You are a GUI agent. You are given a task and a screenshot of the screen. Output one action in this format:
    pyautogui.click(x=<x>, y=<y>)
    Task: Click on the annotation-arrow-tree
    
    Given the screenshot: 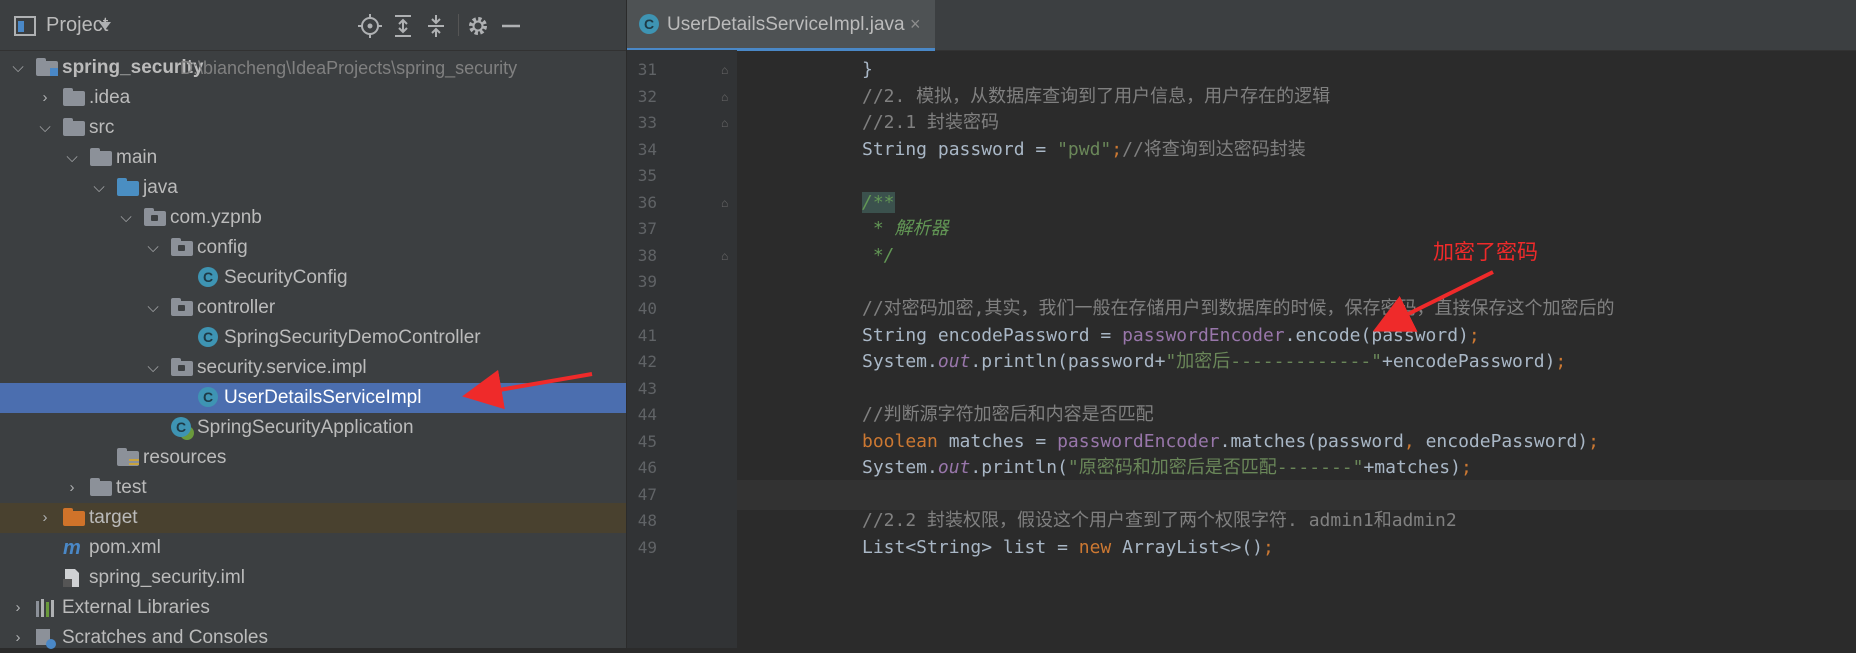 What is the action you would take?
    pyautogui.click(x=527, y=389)
    